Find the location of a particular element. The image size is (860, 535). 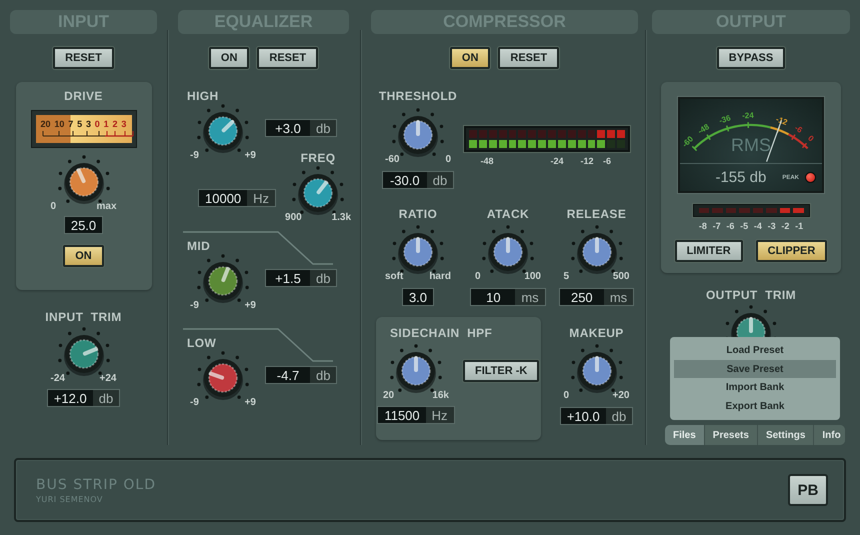

scale-label: -7 is located at coordinates (717, 226).